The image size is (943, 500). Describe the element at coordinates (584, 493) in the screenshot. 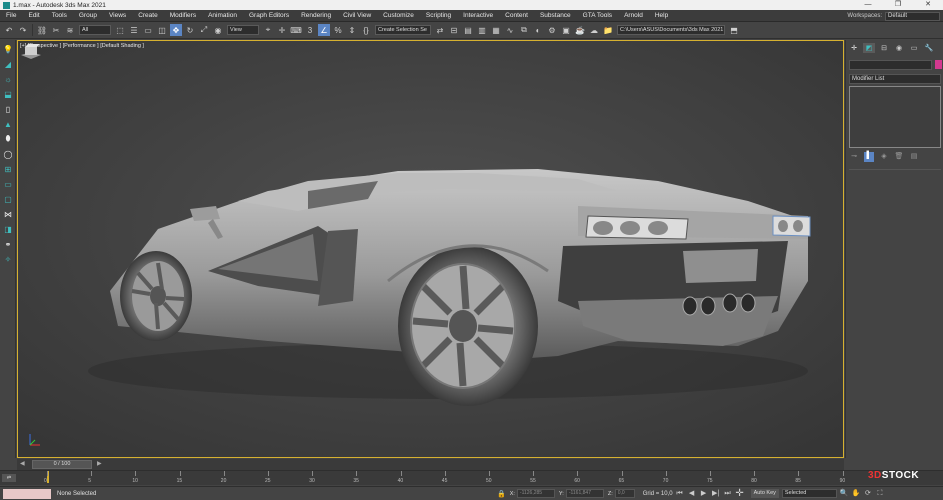

I see `y-coordinate-field: -1161,847` at that location.